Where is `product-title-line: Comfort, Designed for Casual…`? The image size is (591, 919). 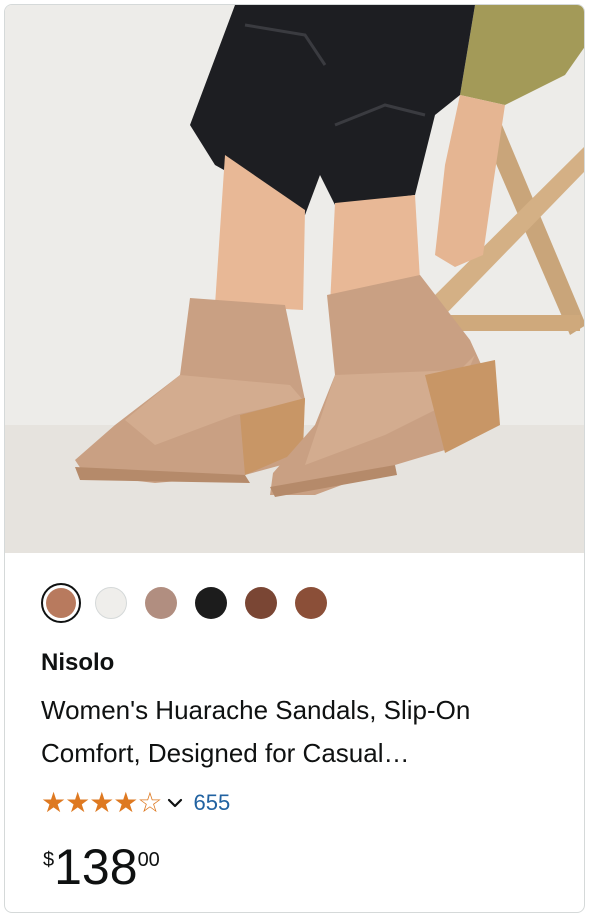 product-title-line: Comfort, Designed for Casual… is located at coordinates (225, 753).